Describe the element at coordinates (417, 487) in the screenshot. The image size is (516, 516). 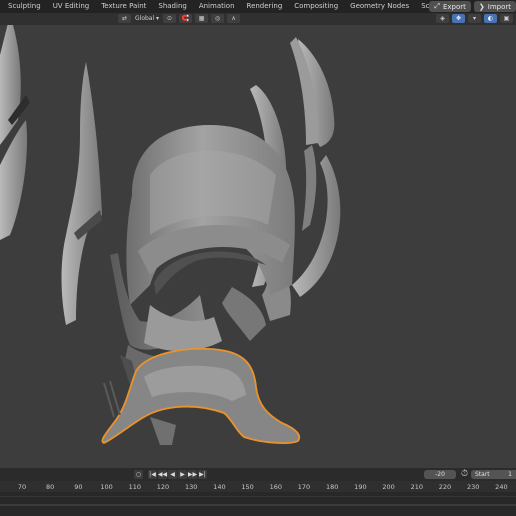
I see `ruler-tick-label: 210` at that location.